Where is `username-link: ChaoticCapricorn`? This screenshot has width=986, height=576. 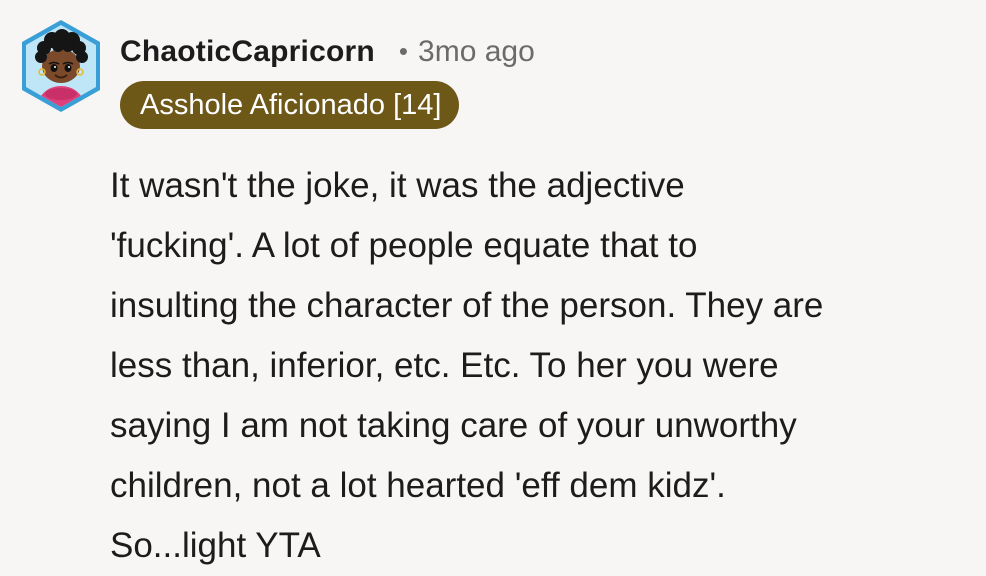 username-link: ChaoticCapricorn is located at coordinates (247, 52).